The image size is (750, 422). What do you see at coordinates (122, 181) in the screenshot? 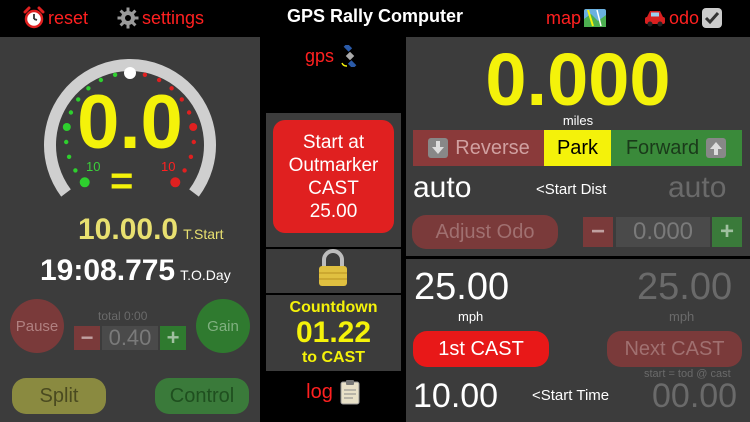
I see `speed-status-indicator: =` at bounding box center [122, 181].